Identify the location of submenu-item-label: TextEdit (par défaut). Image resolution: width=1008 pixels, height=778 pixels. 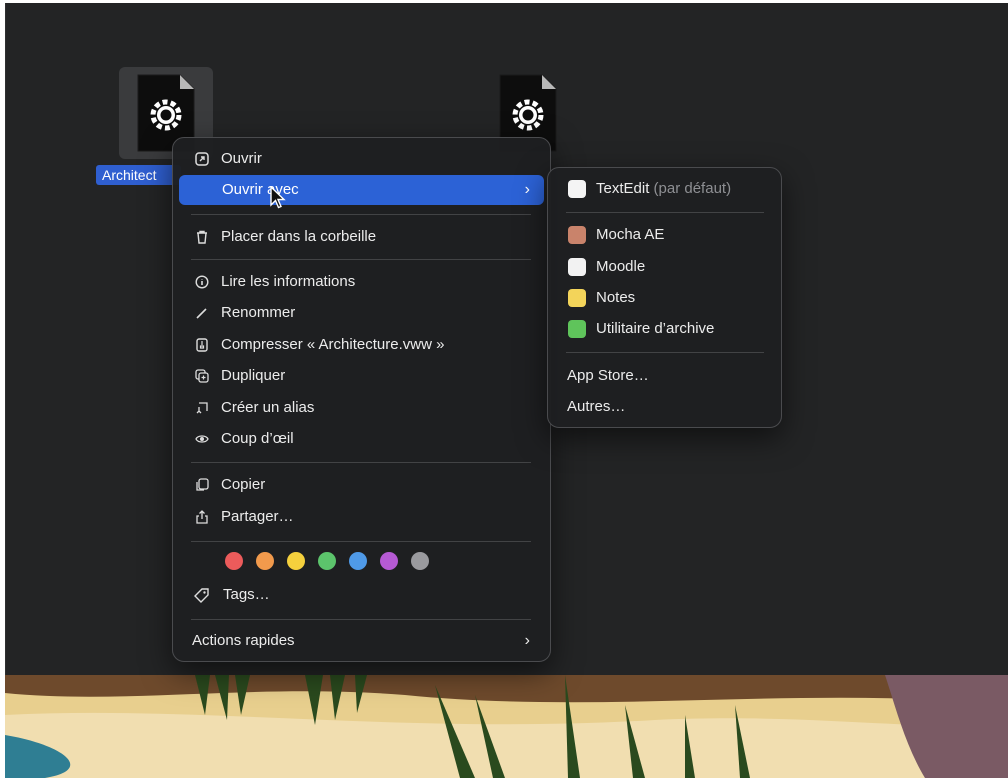
(663, 189).